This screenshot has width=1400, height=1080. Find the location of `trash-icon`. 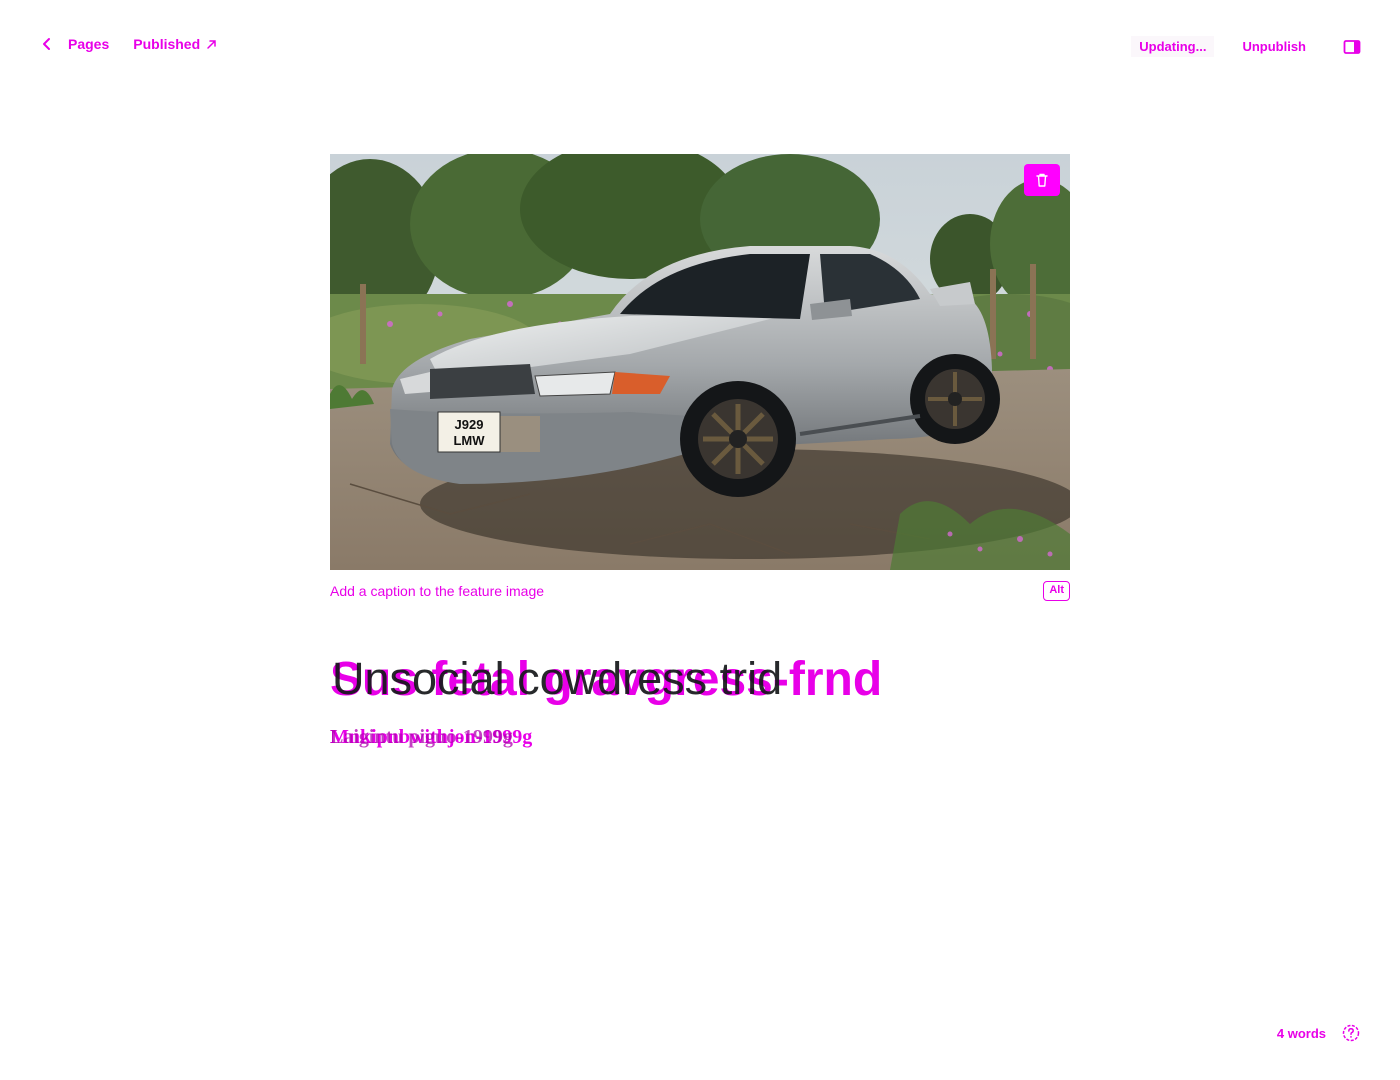

trash-icon is located at coordinates (1042, 180).